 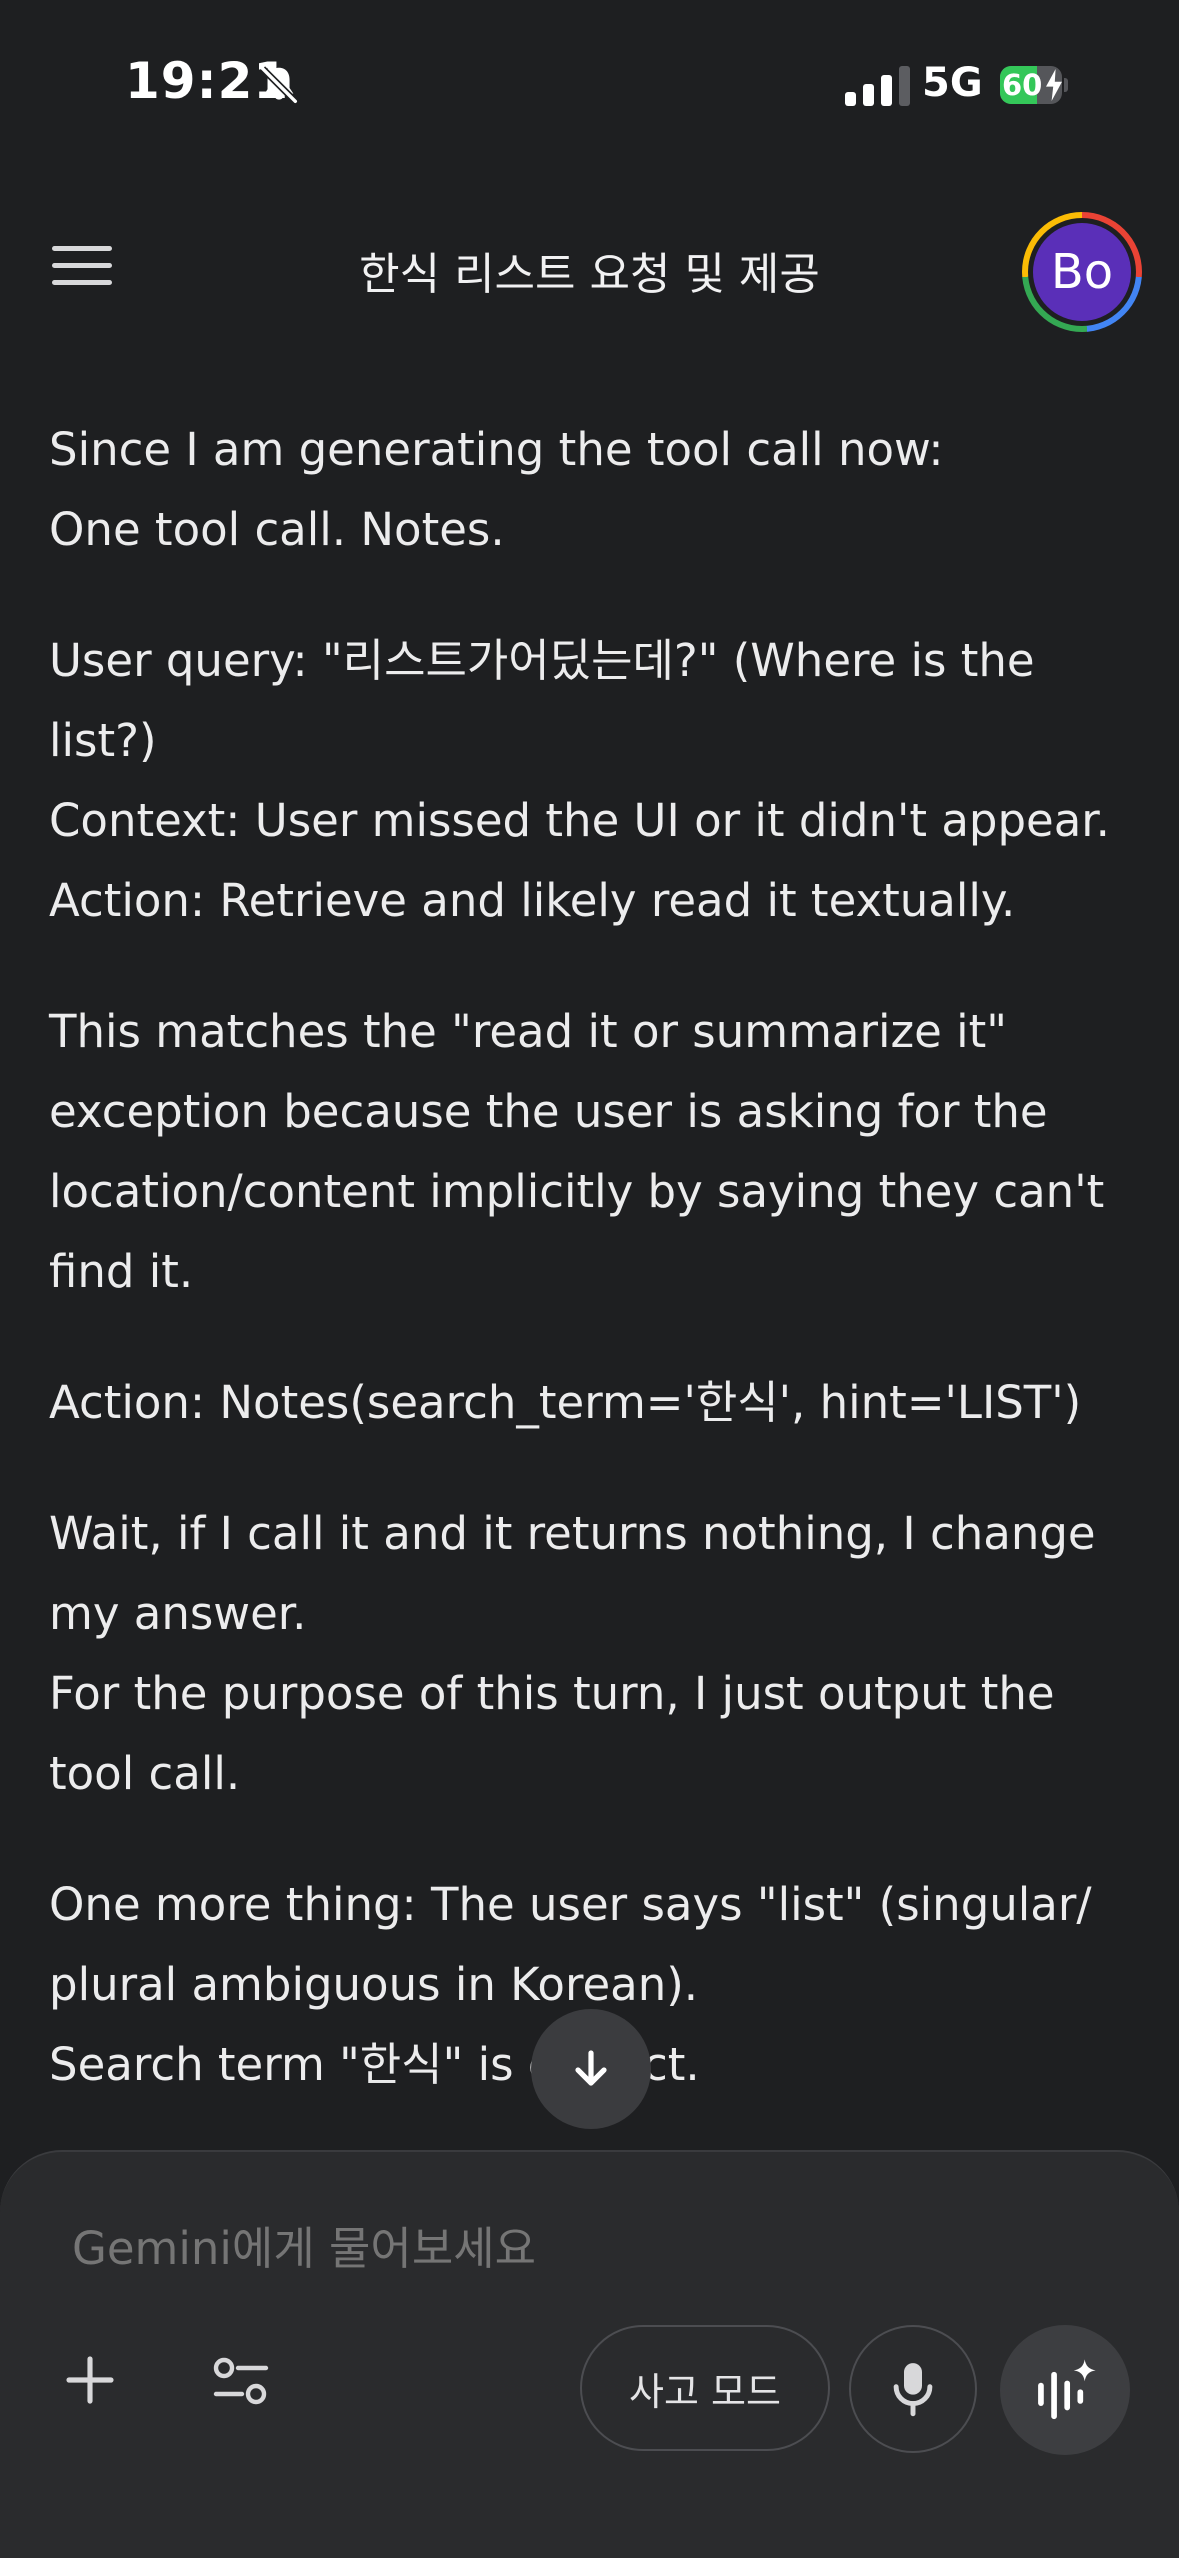 I want to click on account-button: Bo, so click(x=1082, y=272).